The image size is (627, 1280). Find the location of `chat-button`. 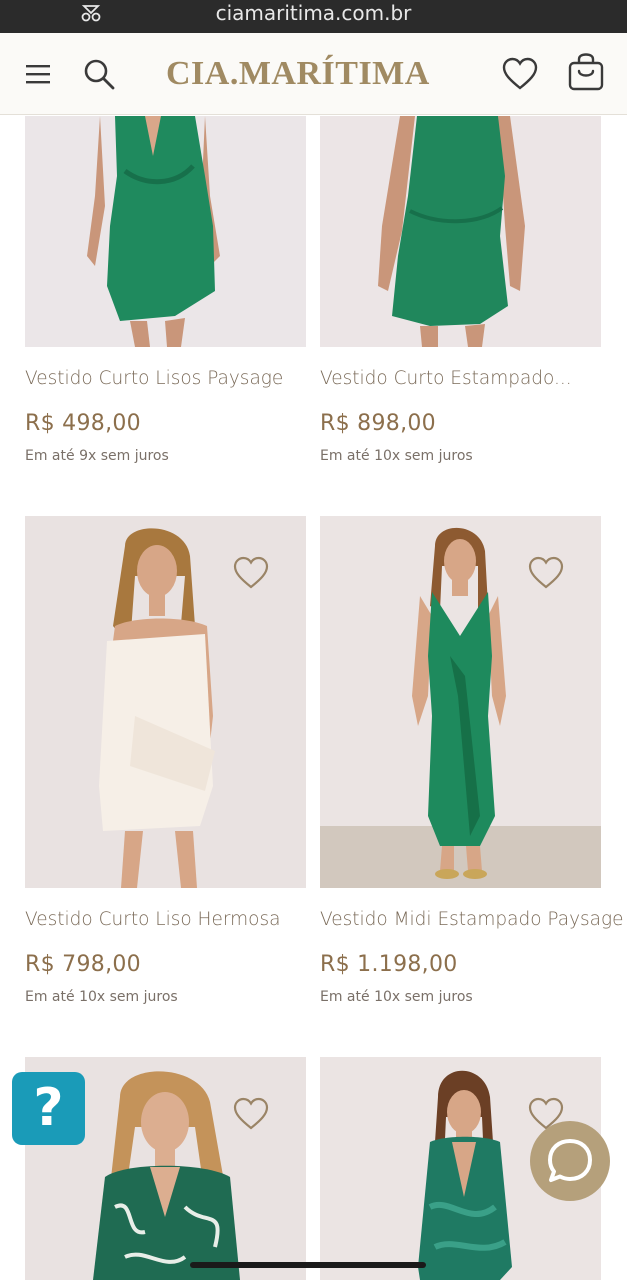

chat-button is located at coordinates (570, 1161).